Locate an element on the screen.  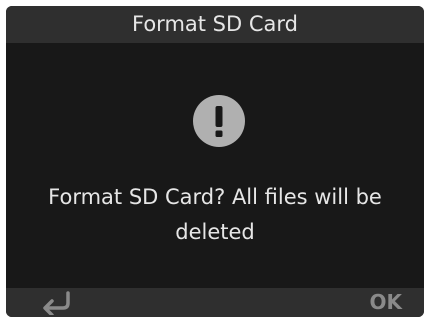
exclamation-icon is located at coordinates (219, 121).